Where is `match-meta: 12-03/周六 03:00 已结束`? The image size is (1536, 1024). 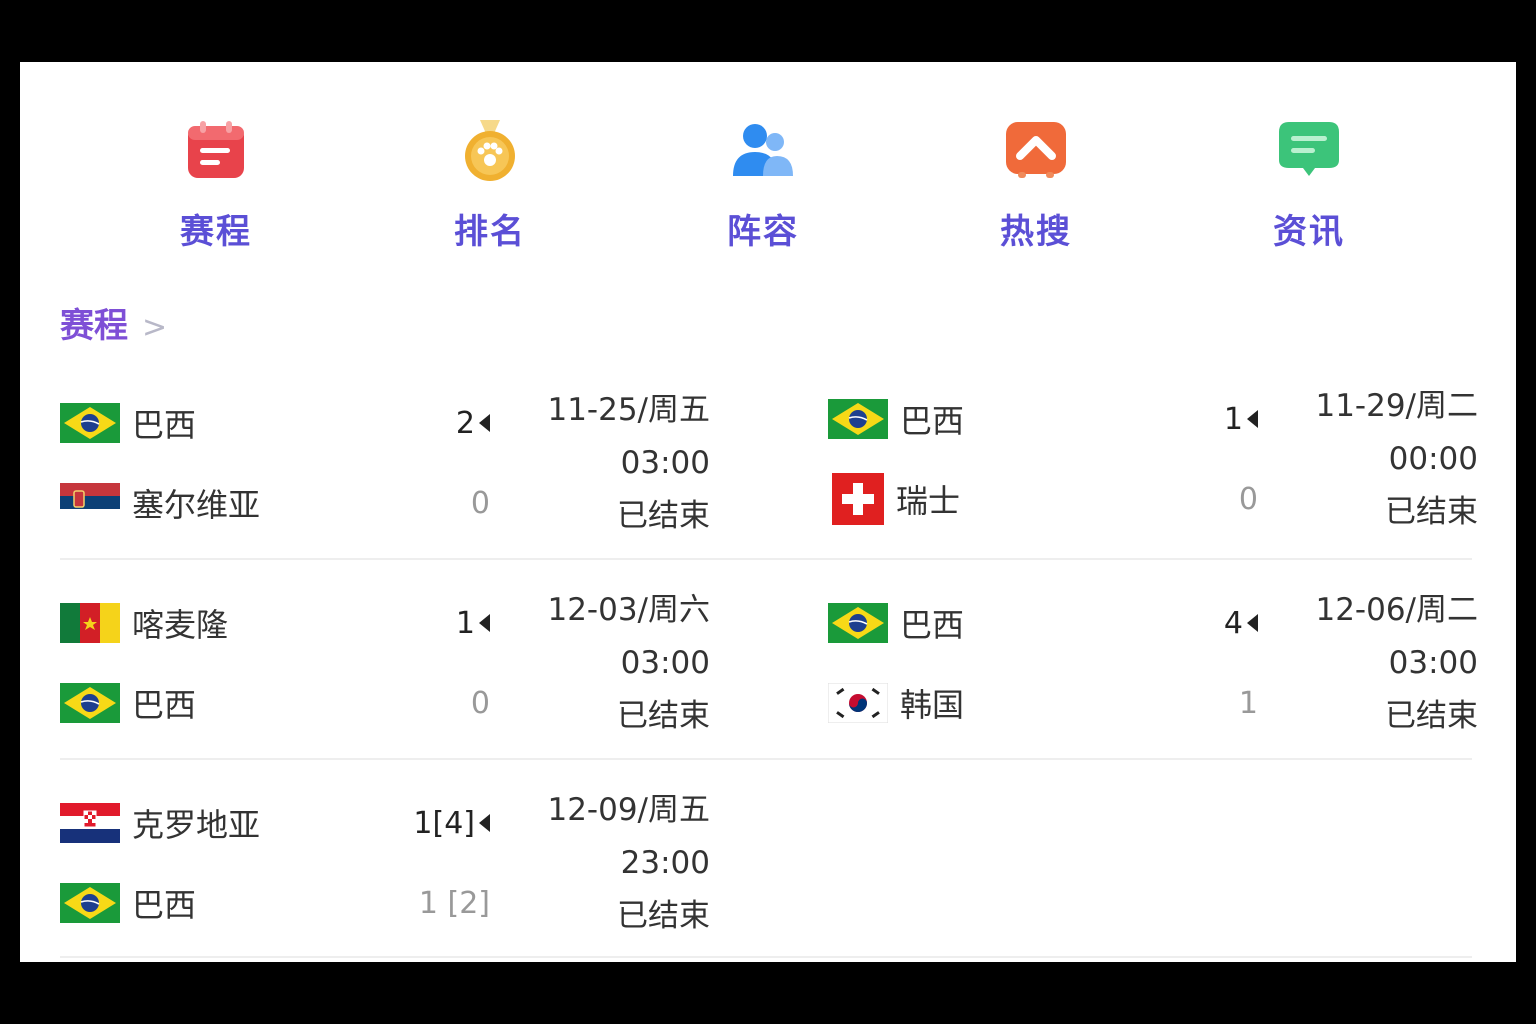 match-meta: 12-03/周六 03:00 已结束 is located at coordinates (628, 663).